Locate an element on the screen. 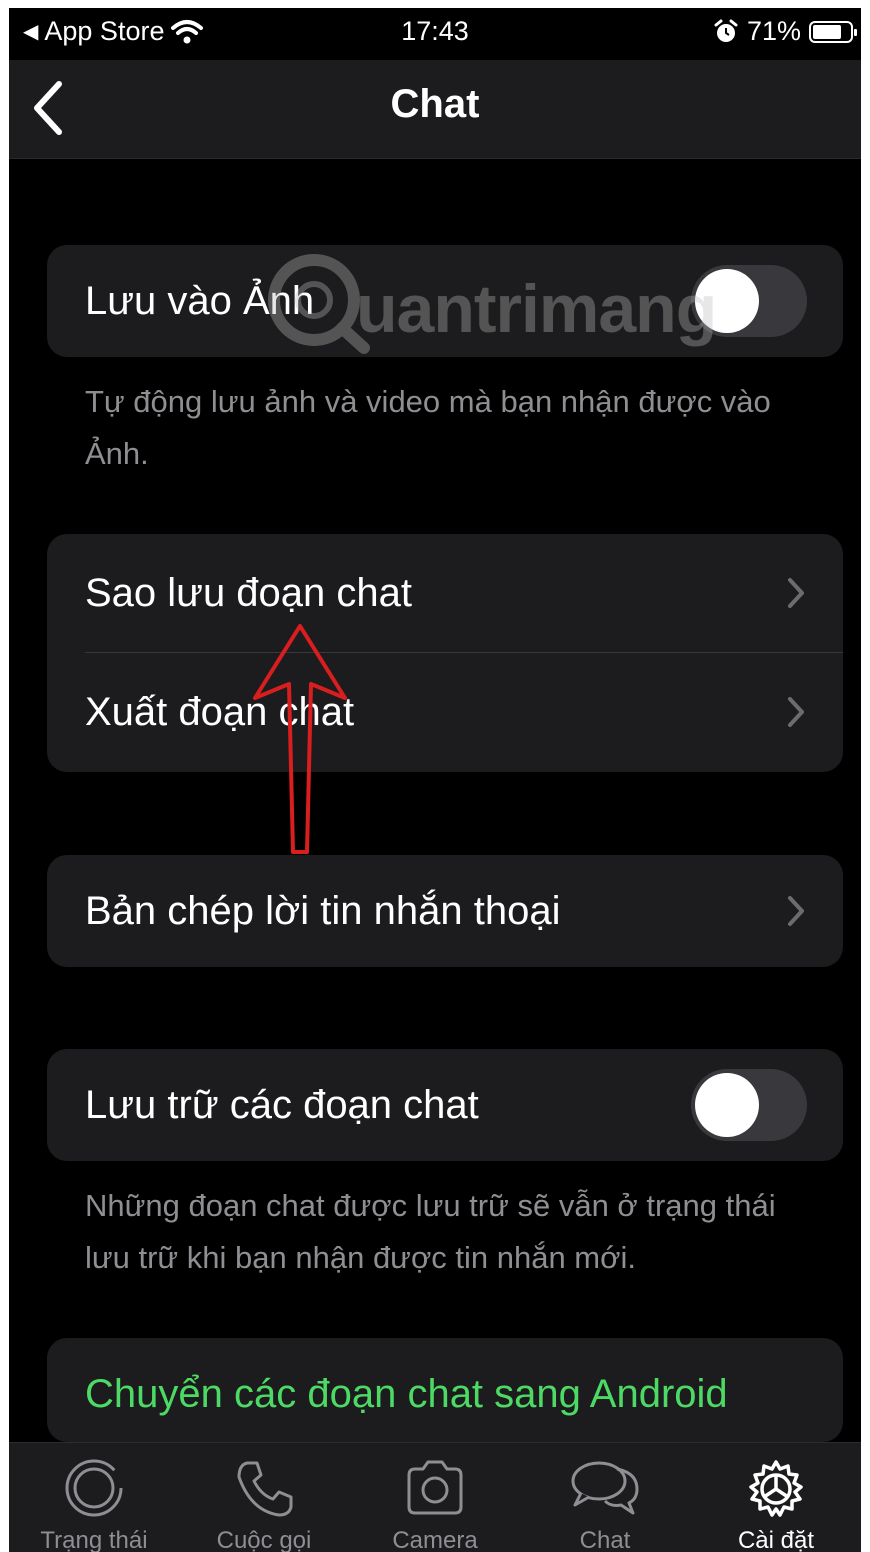  tab-bar: Trạng thái Cuộc gọi Camera Chat Cài đặt is located at coordinates (435, 1497).